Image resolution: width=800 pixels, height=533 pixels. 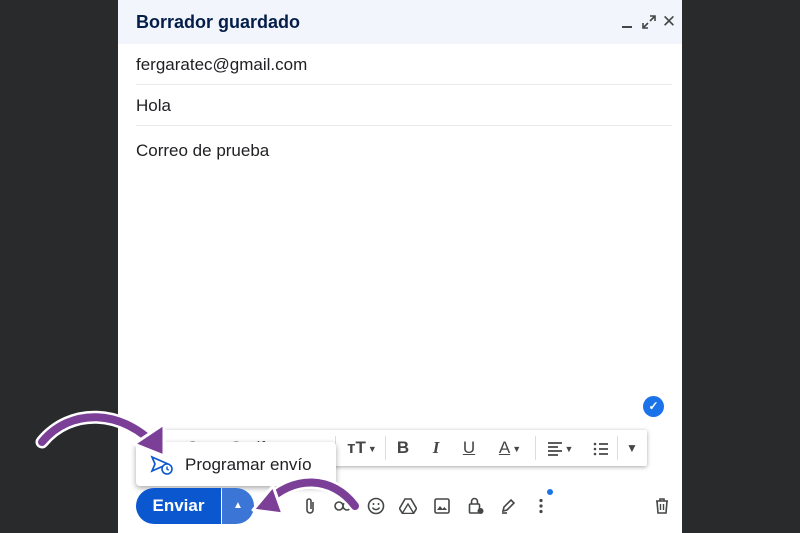 What do you see at coordinates (178, 506) in the screenshot?
I see `send-button: Enviar` at bounding box center [178, 506].